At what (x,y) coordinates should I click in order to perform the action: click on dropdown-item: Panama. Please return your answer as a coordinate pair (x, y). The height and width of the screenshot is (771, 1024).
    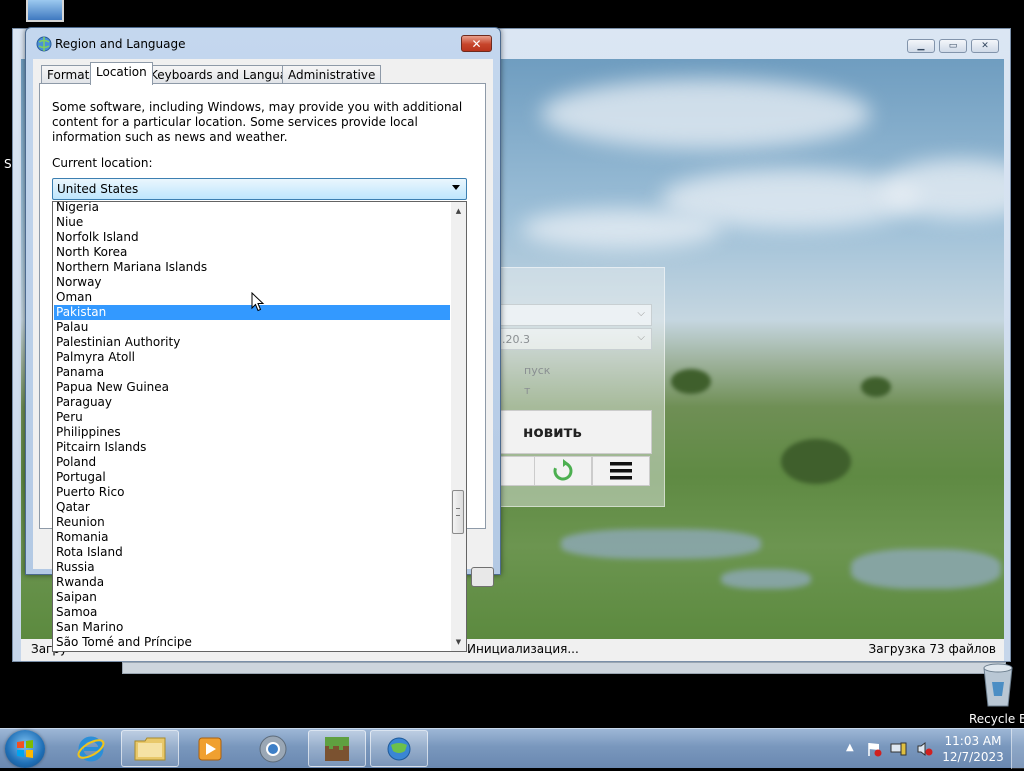
    Looking at the image, I should click on (252, 372).